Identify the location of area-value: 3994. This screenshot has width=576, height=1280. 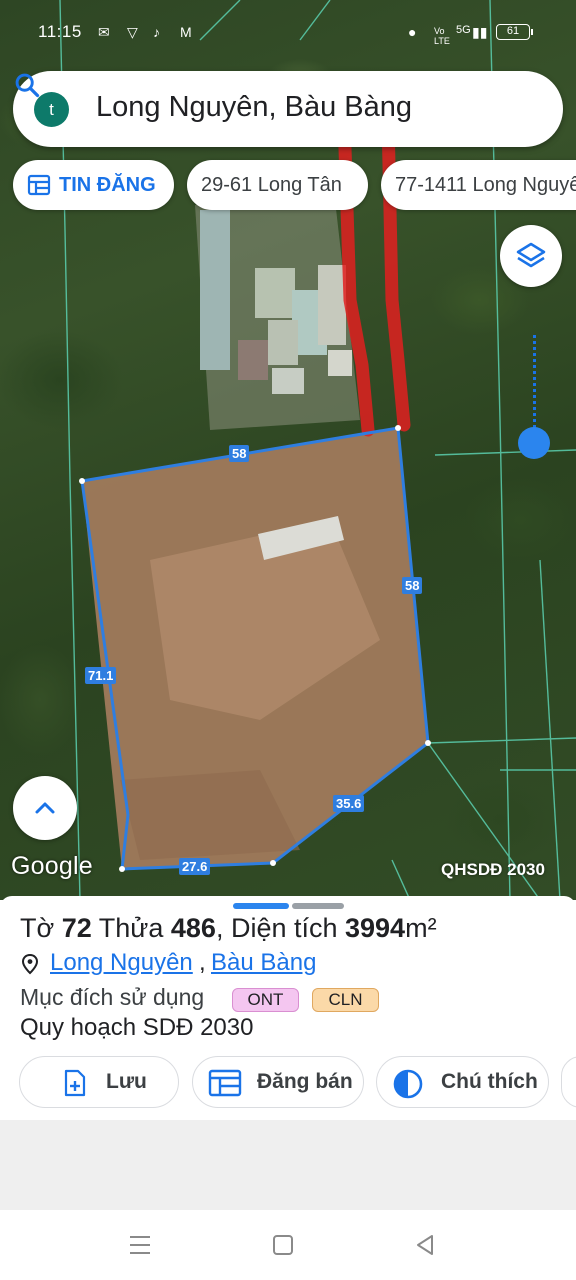
(375, 928).